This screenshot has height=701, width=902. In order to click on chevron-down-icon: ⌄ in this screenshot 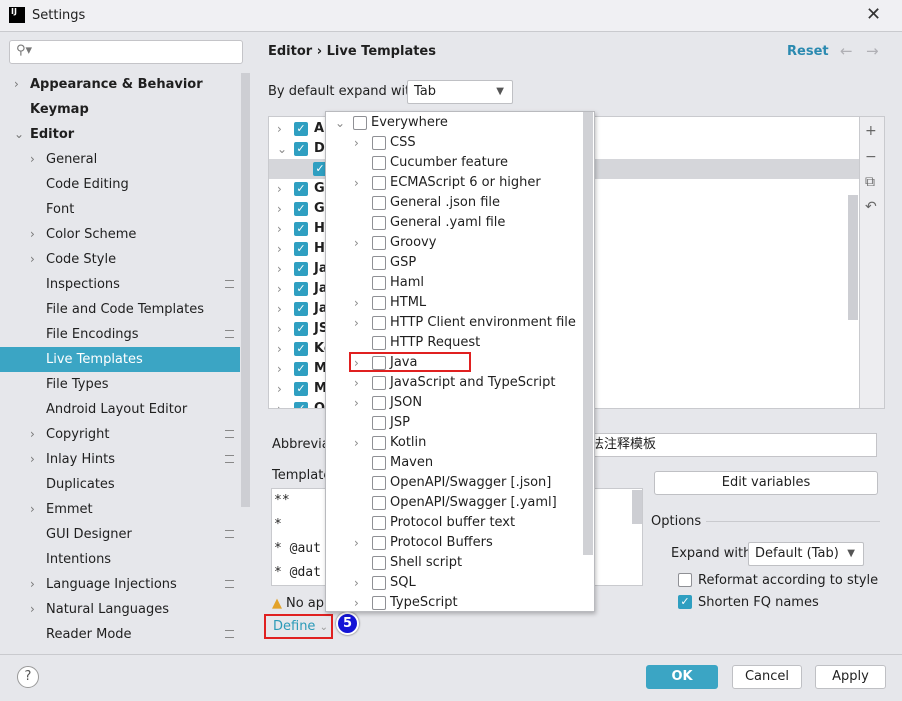, I will do `click(19, 134)`.